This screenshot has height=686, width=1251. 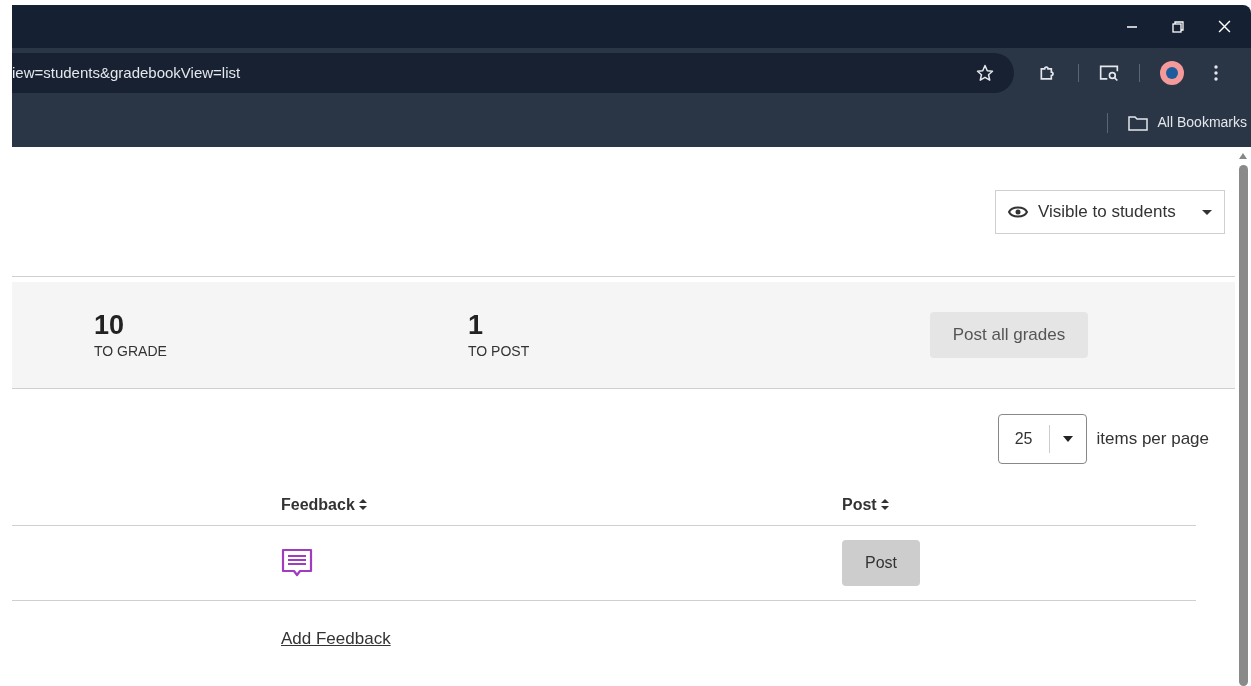 What do you see at coordinates (1009, 335) in the screenshot?
I see `post-all-grades-button: Post all grades` at bounding box center [1009, 335].